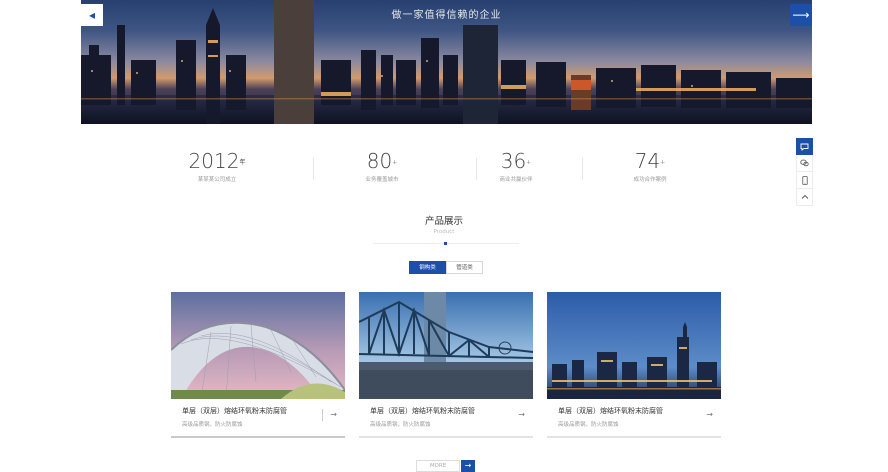 This screenshot has width=888, height=472. What do you see at coordinates (445, 243) in the screenshot?
I see `section-indicator` at bounding box center [445, 243].